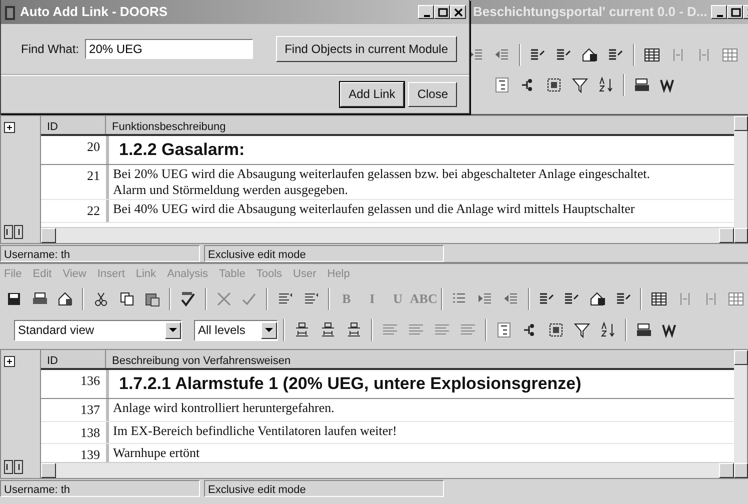  I want to click on menu-item: Help, so click(338, 274).